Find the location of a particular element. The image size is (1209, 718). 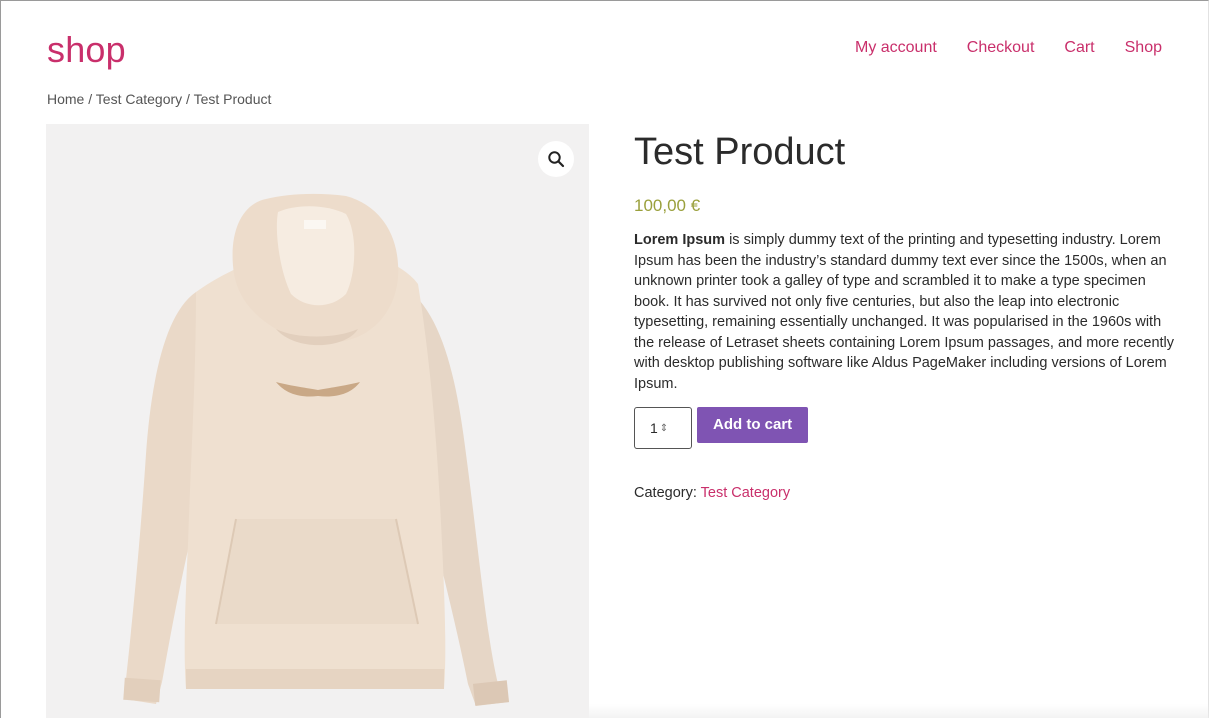

add-to-cart-button: Add to cart is located at coordinates (753, 425).